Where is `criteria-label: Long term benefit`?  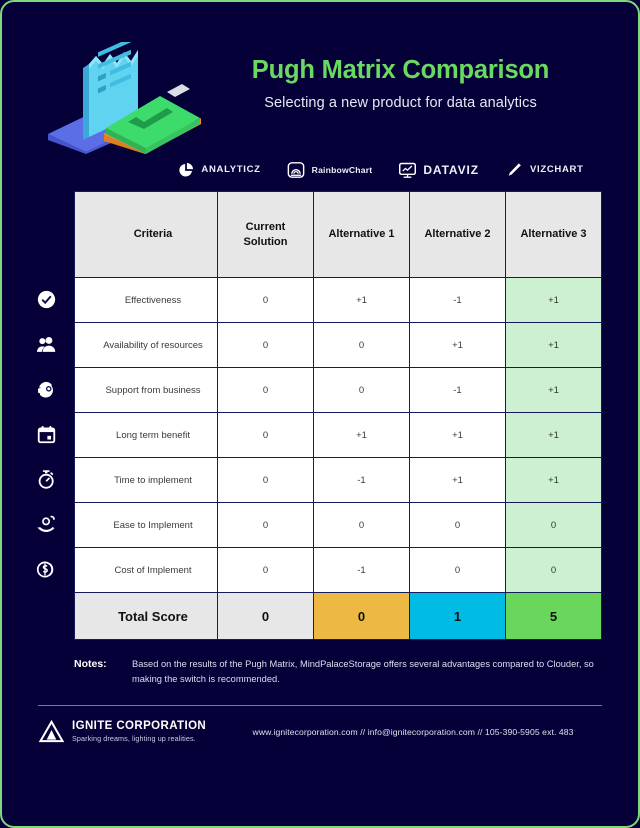
criteria-label: Long term benefit is located at coordinates (146, 435).